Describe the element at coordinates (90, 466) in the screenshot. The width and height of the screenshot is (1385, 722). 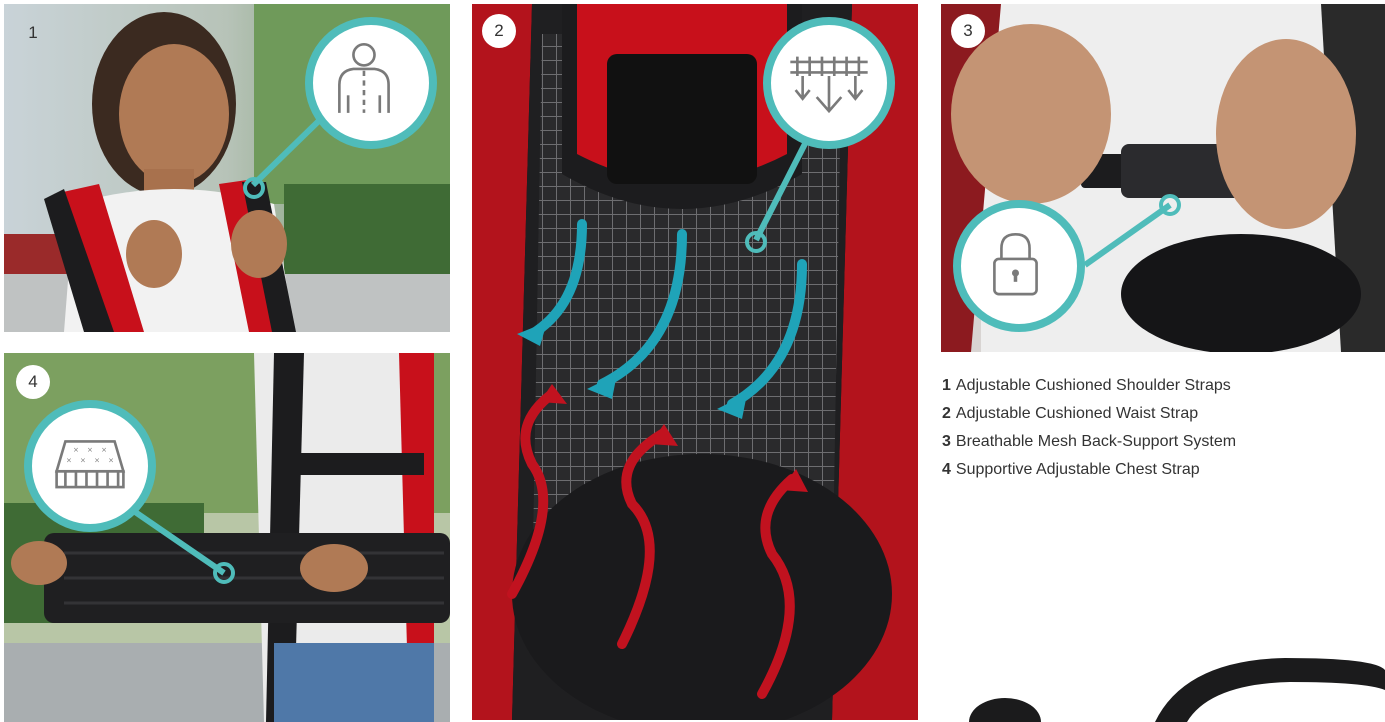
I see `cushion-mattress-icon: × × × × × × ×` at that location.